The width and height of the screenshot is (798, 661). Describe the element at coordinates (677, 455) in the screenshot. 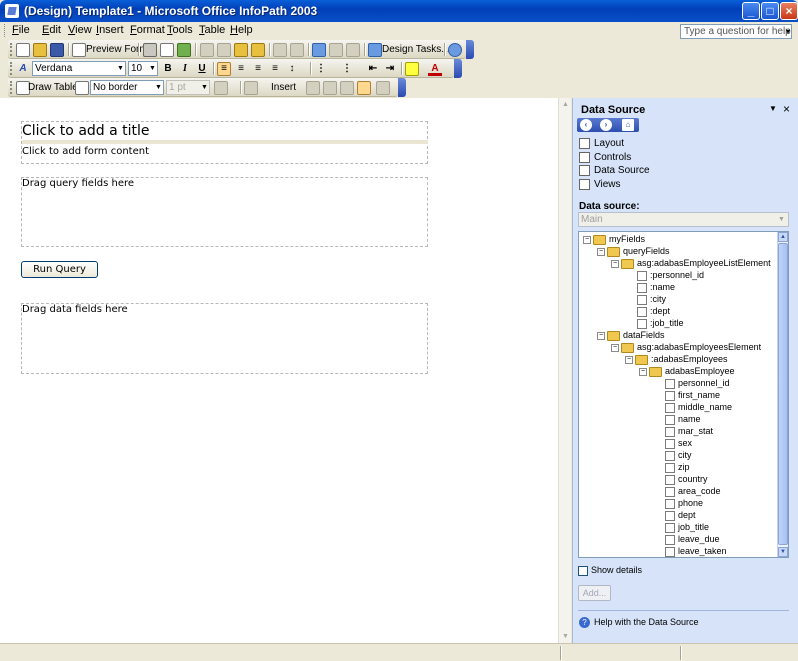

I see `tree-field-node: city` at that location.